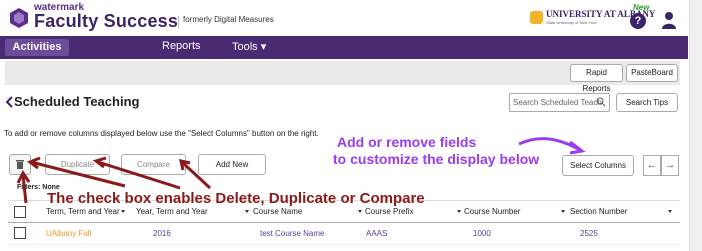 This screenshot has height=251, width=702. Describe the element at coordinates (377, 233) in the screenshot. I see `cell-course-prefix: AAAS` at that location.